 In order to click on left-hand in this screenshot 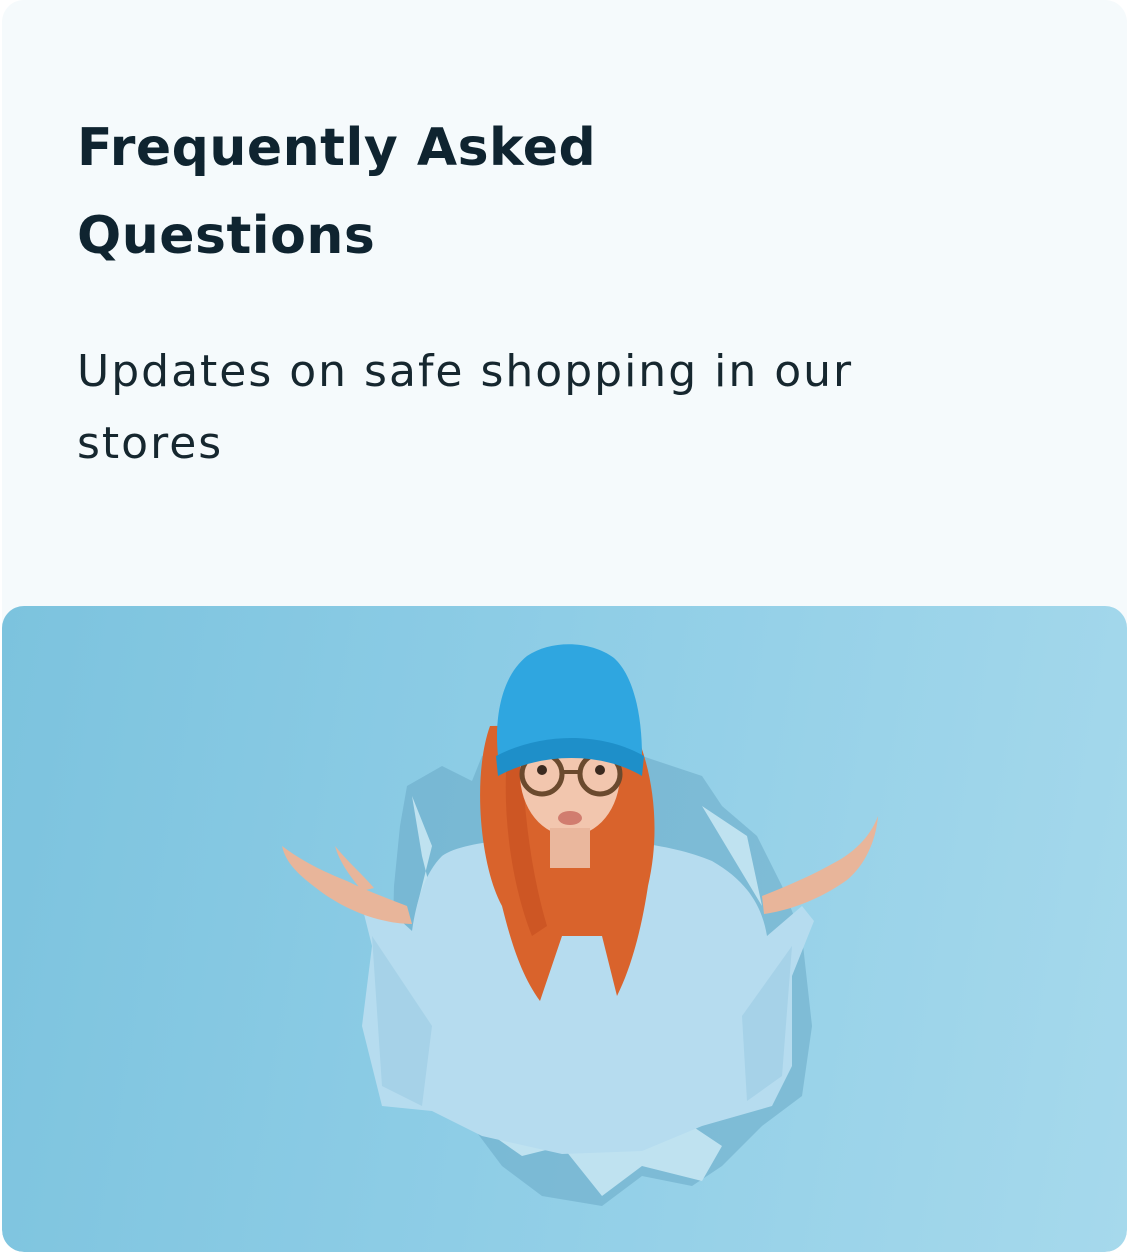, I will do `click(347, 885)`.